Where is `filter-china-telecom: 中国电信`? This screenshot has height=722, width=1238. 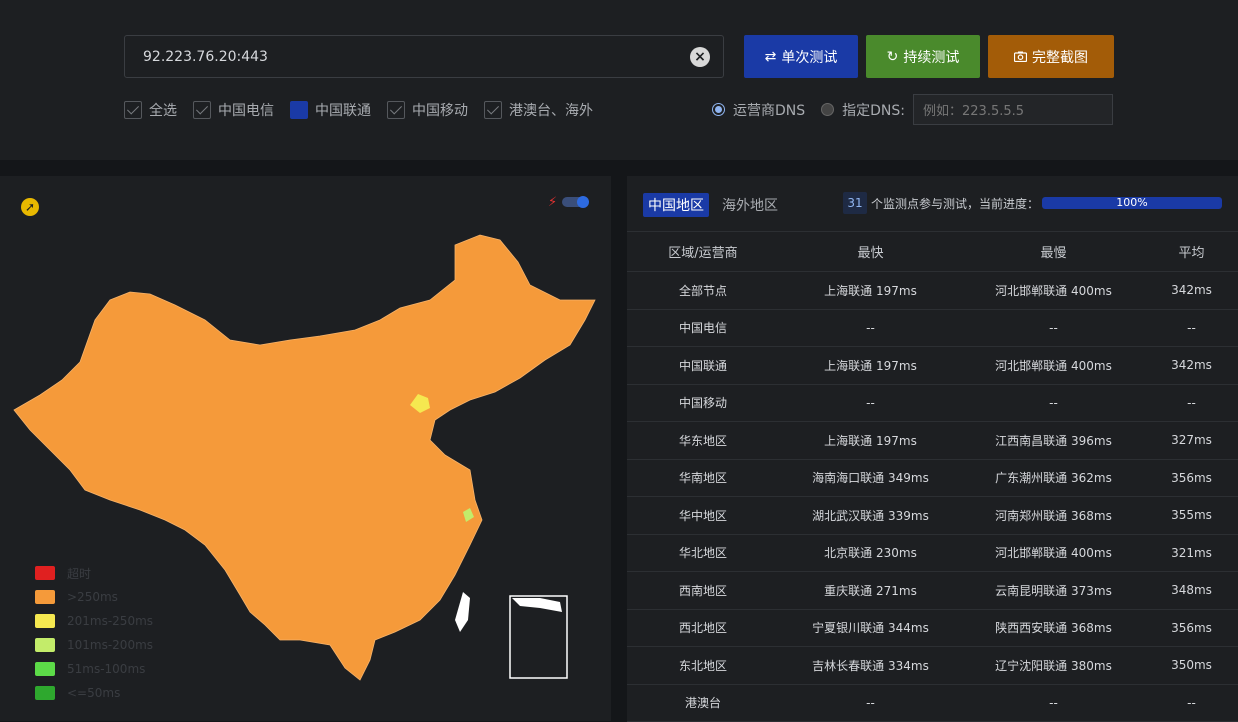 filter-china-telecom: 中国电信 is located at coordinates (233, 110).